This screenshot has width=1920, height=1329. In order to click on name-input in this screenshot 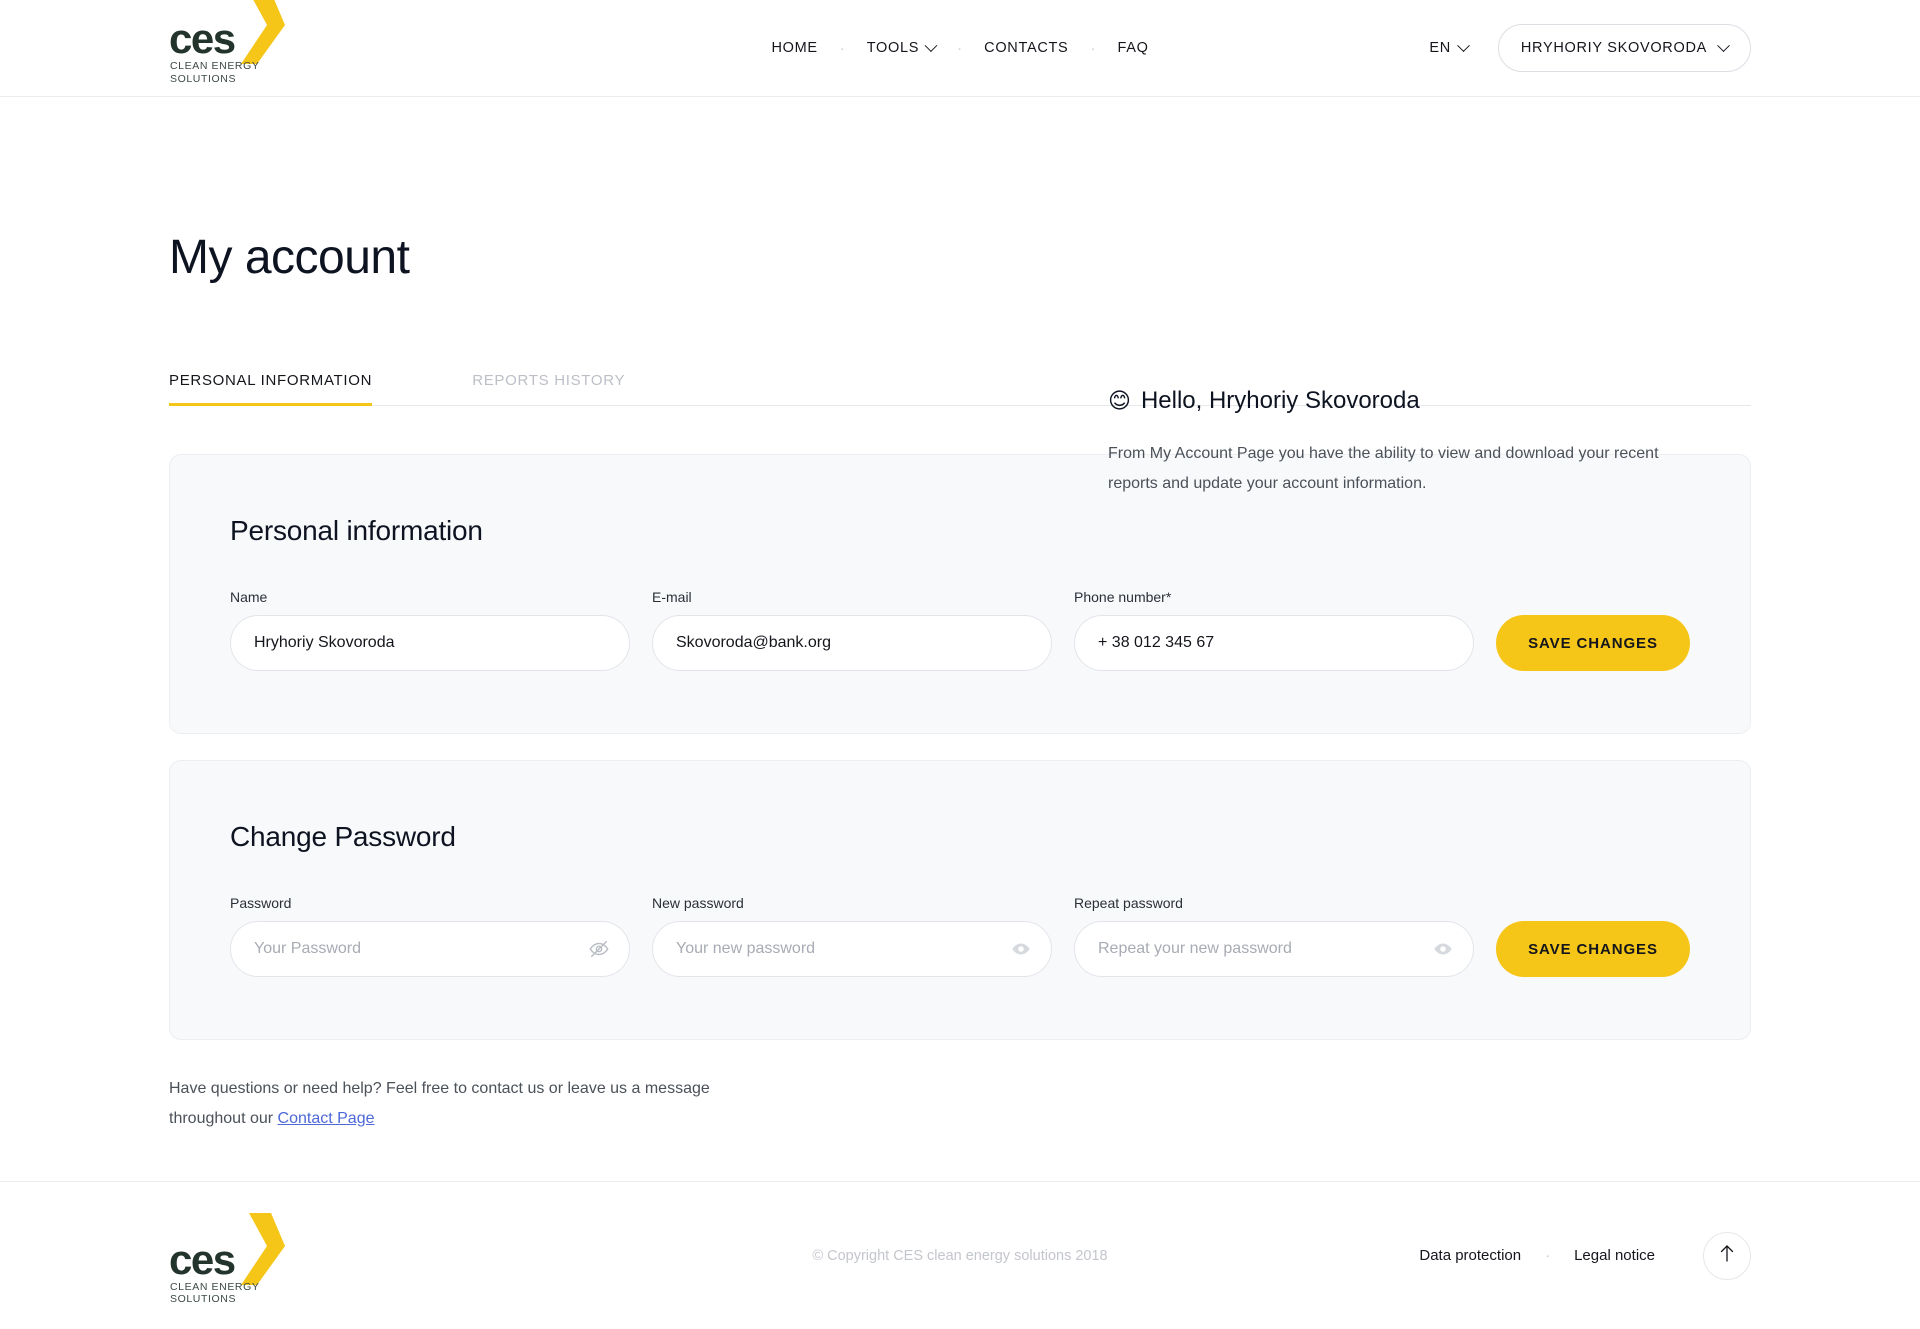, I will do `click(430, 643)`.